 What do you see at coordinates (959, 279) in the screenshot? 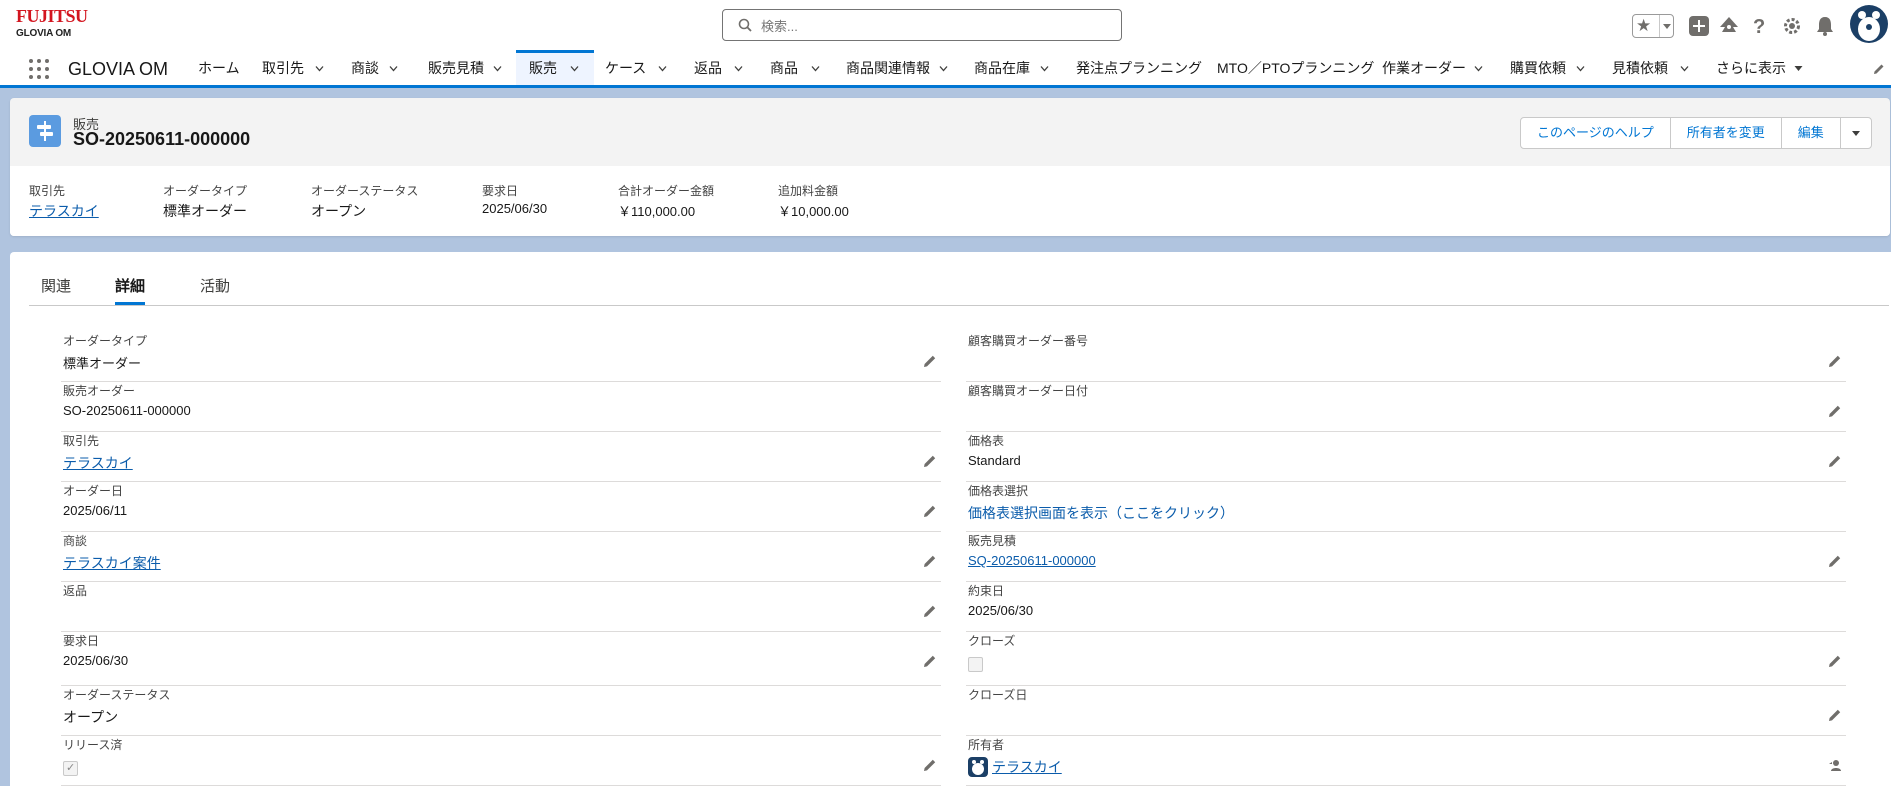
I see `record-tabs: 関連 詳細 活動` at bounding box center [959, 279].